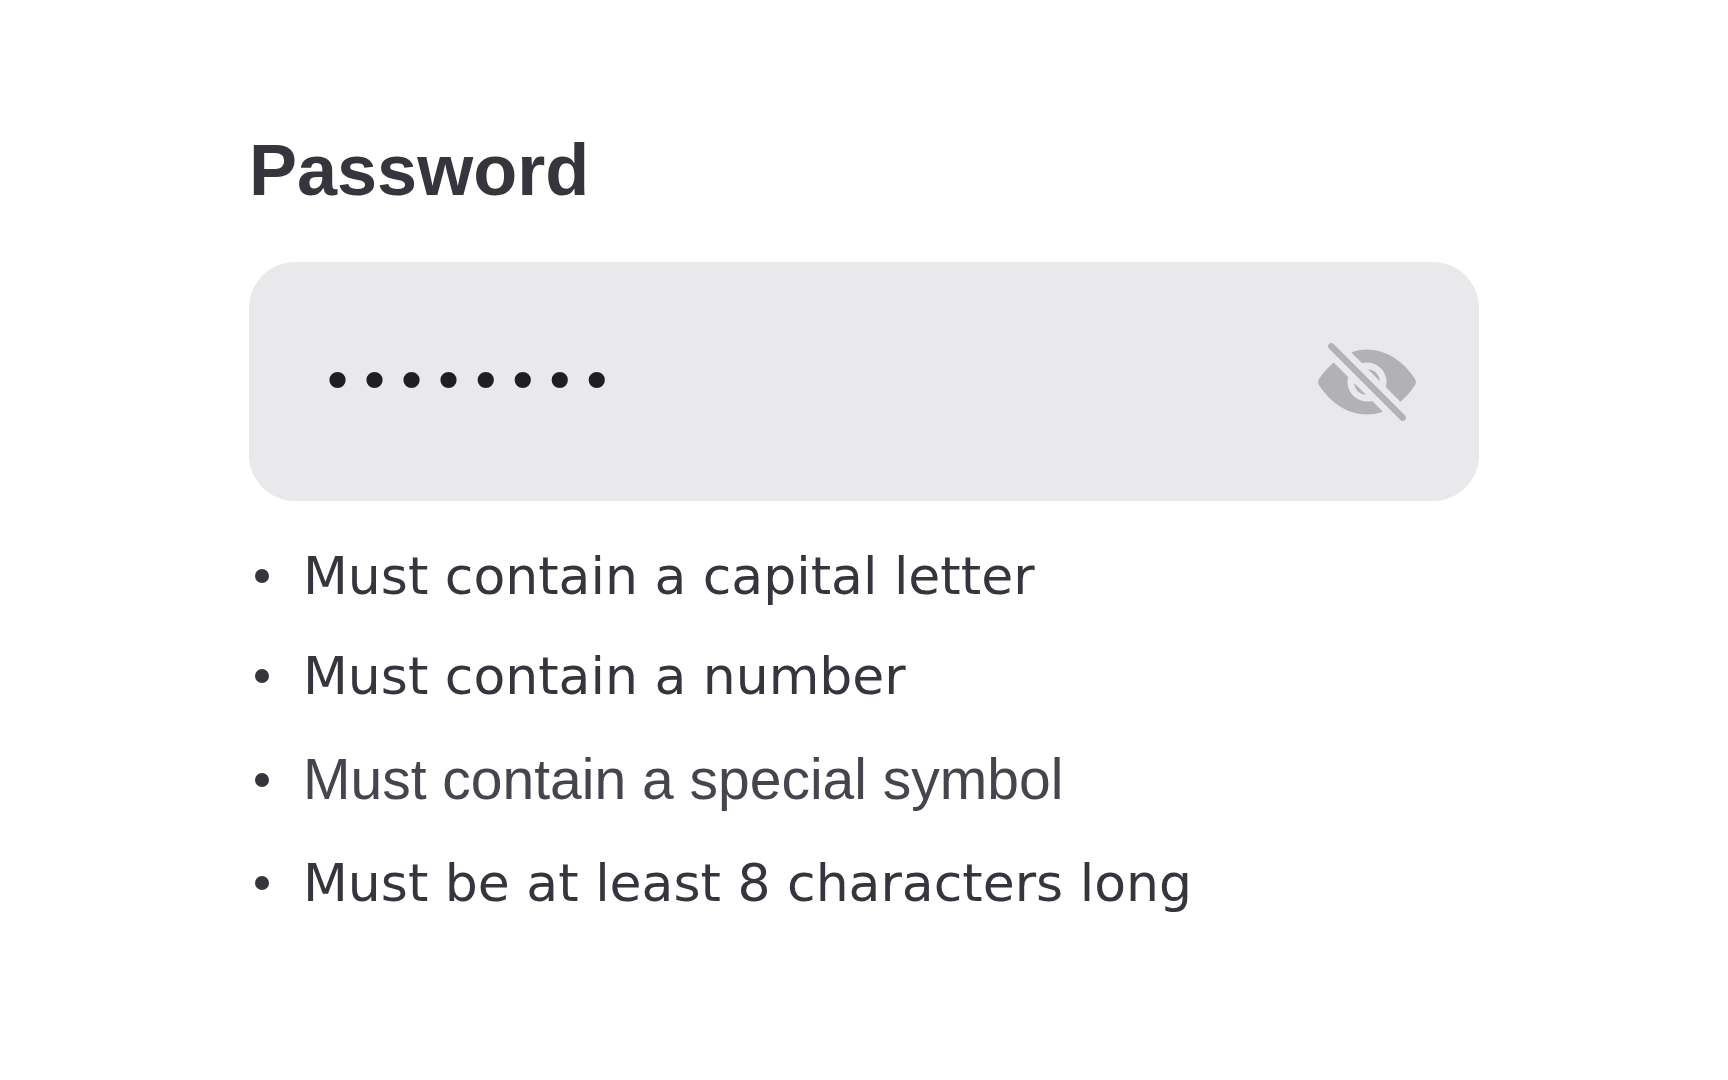 Image resolution: width=1728 pixels, height=1080 pixels. What do you see at coordinates (469, 381) in the screenshot?
I see `password-value: ••••••••` at bounding box center [469, 381].